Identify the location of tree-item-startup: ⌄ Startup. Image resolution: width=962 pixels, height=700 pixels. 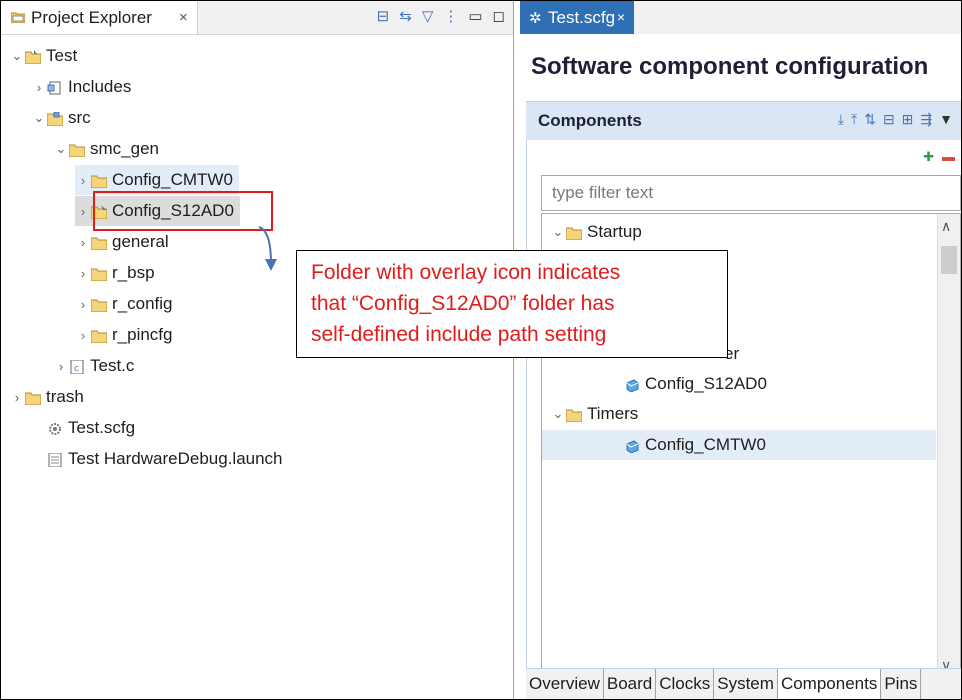
(739, 232).